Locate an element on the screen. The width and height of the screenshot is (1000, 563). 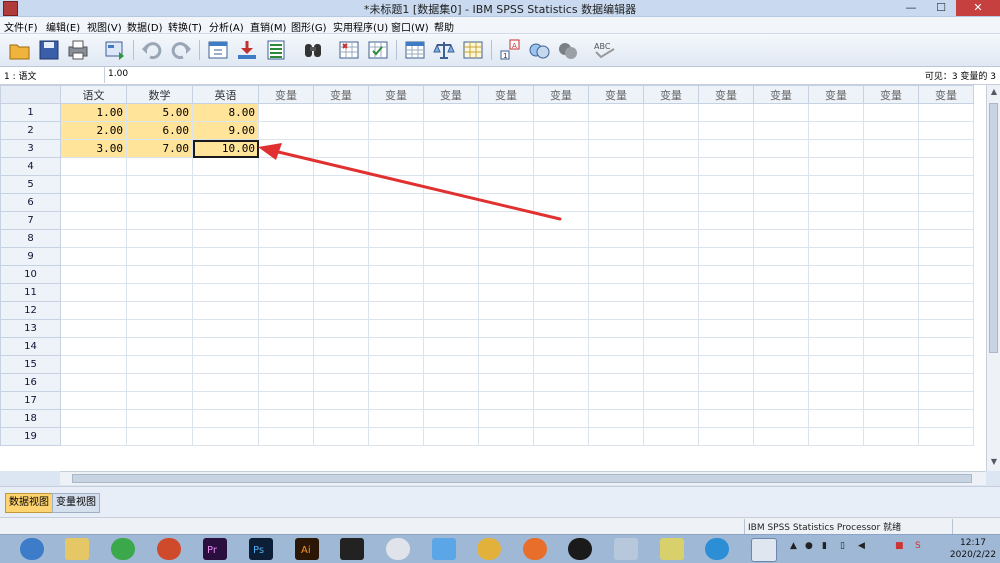
select-cases-icon is located at coordinates (473, 50).